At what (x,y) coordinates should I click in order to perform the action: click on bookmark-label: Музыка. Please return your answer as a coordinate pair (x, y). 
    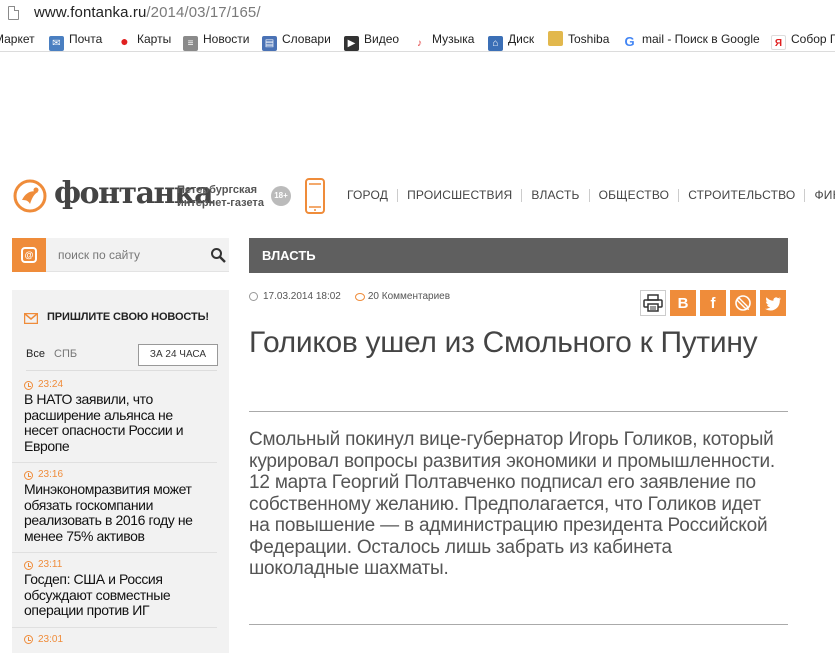
    Looking at the image, I should click on (453, 39).